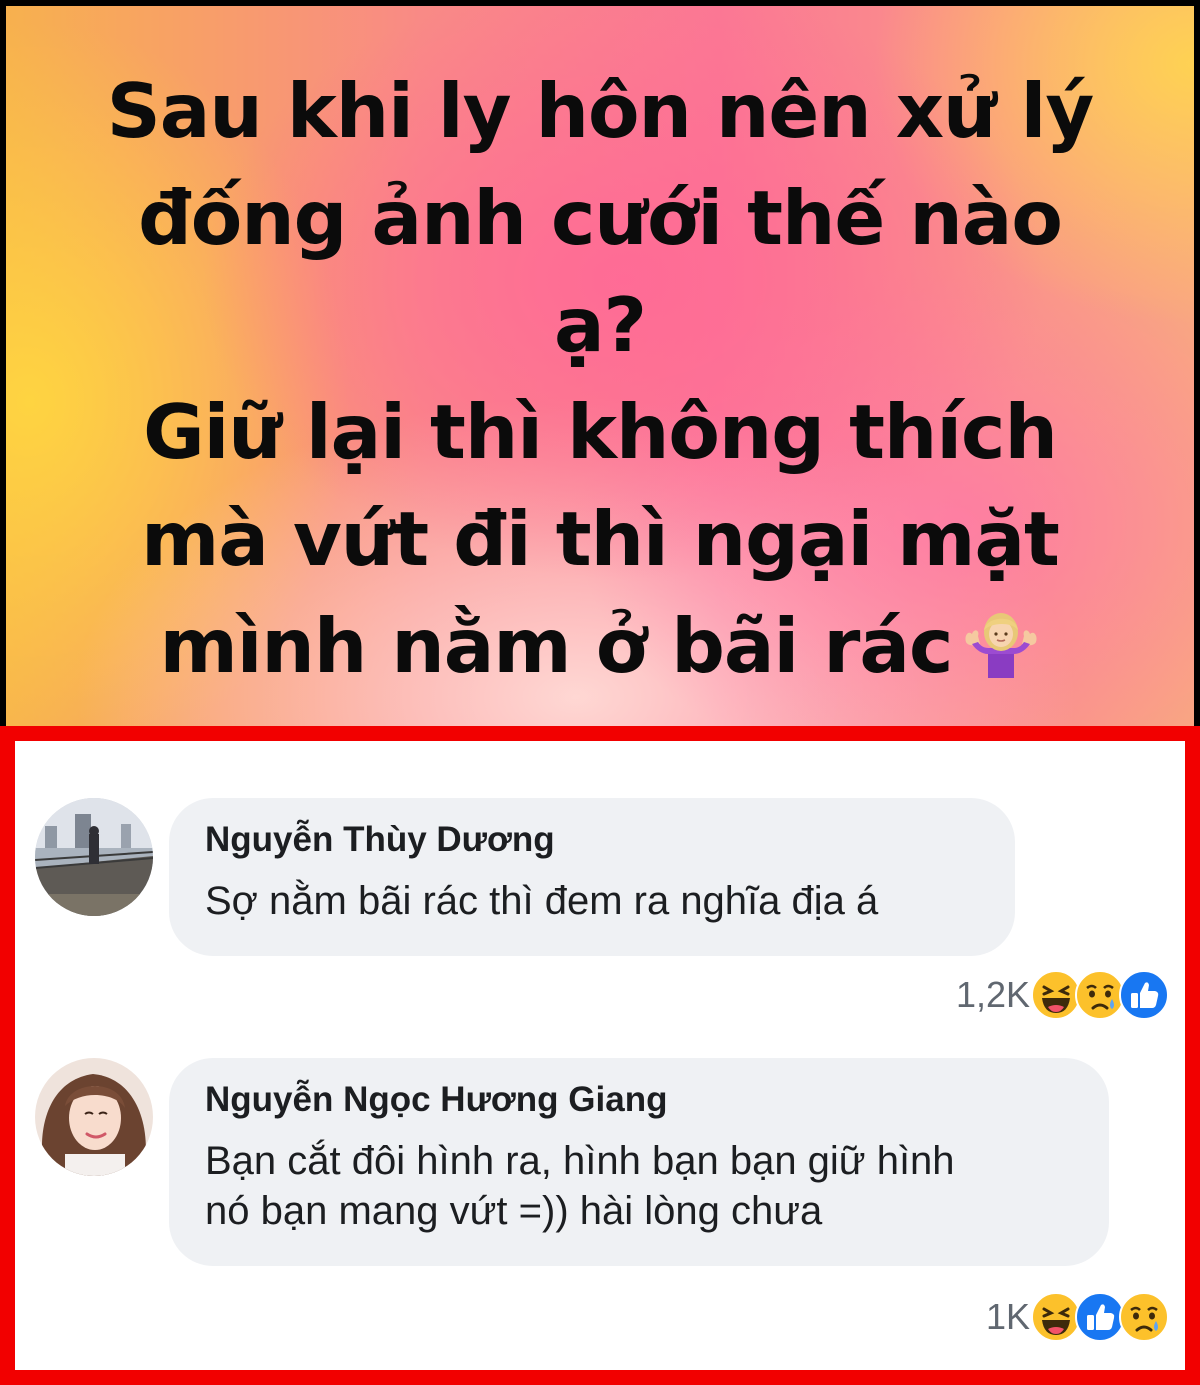 This screenshot has width=1200, height=1385. What do you see at coordinates (600, 218) in the screenshot?
I see `post-line: đống ảnh cưới thế nào` at bounding box center [600, 218].